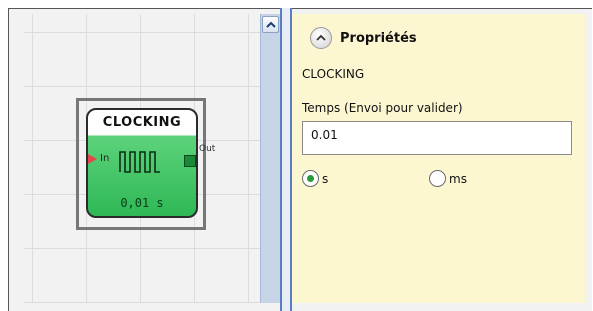 The height and width of the screenshot is (311, 593). What do you see at coordinates (378, 38) in the screenshot?
I see `properties-title: Propriétés` at bounding box center [378, 38].